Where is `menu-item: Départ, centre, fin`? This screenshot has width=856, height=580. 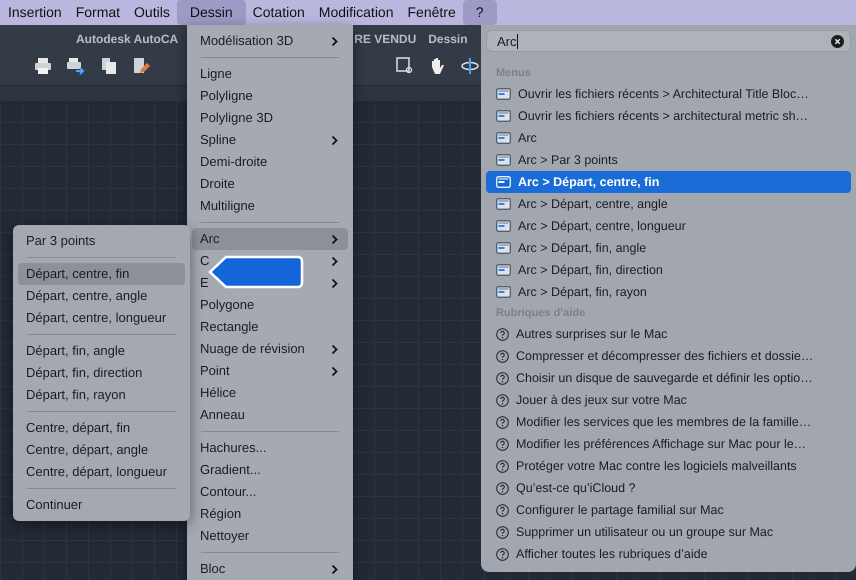 menu-item: Départ, centre, fin is located at coordinates (101, 274).